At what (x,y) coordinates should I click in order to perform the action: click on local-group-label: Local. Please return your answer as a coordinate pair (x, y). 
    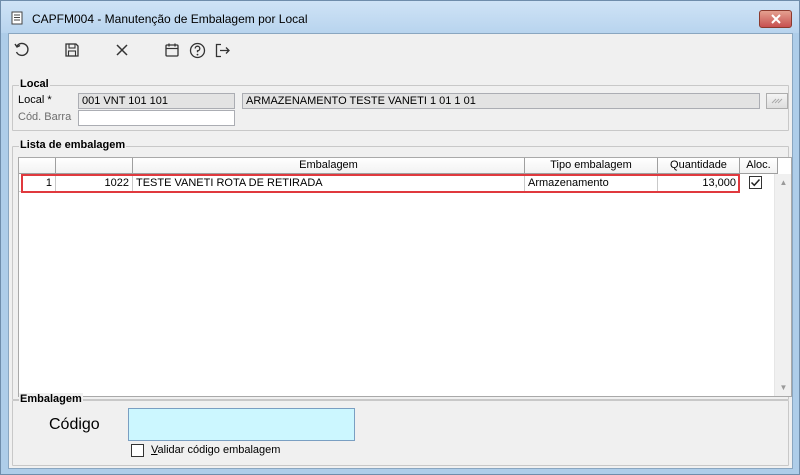
    Looking at the image, I should click on (34, 84).